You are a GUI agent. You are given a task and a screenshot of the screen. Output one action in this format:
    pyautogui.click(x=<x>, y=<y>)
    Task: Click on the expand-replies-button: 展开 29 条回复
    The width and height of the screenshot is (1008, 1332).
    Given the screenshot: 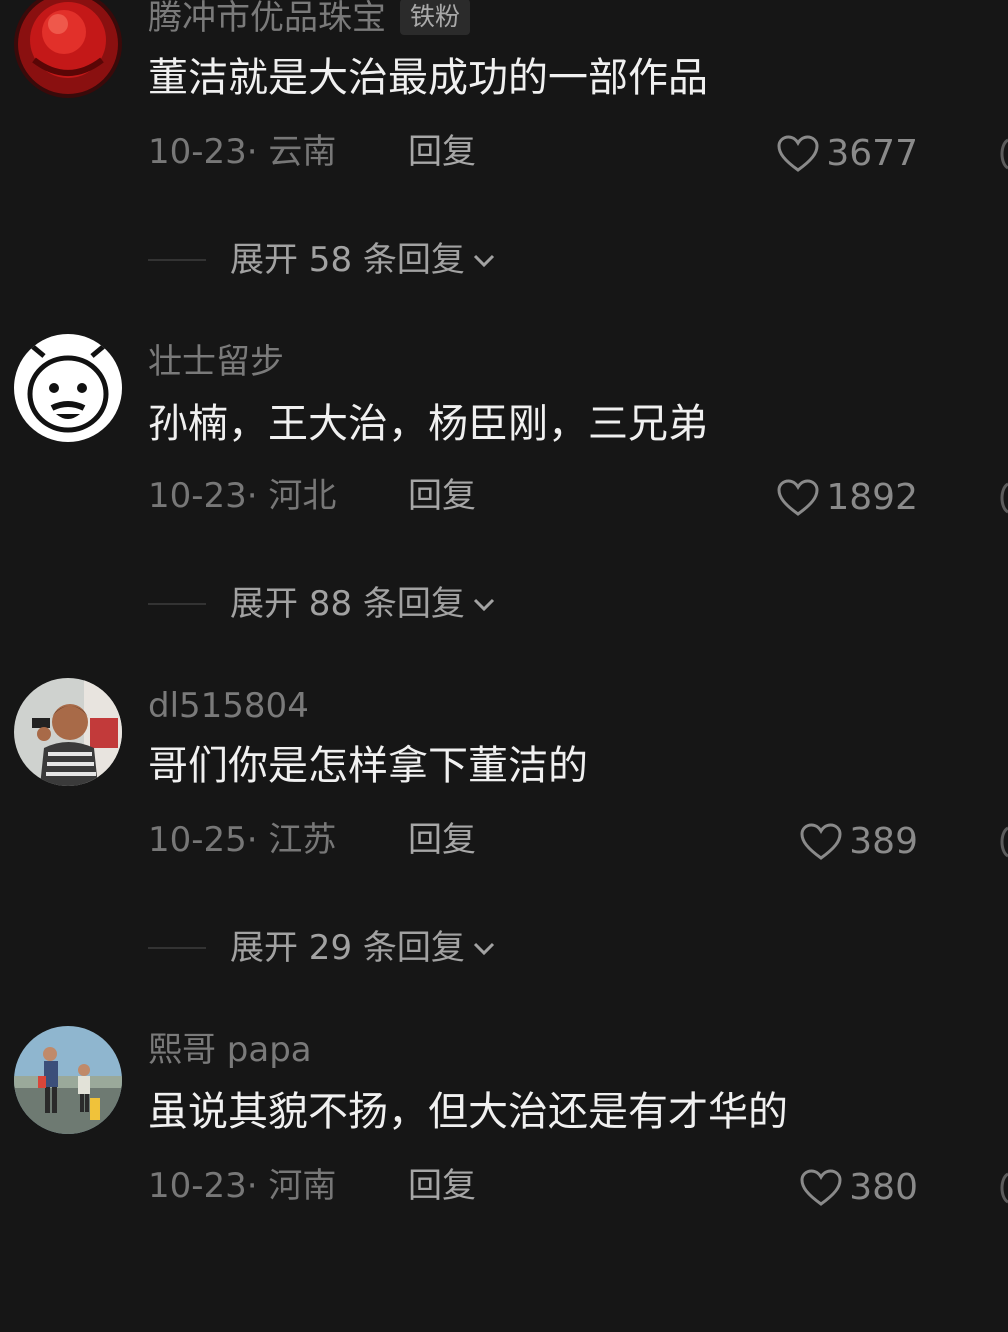 What is the action you would take?
    pyautogui.click(x=323, y=948)
    